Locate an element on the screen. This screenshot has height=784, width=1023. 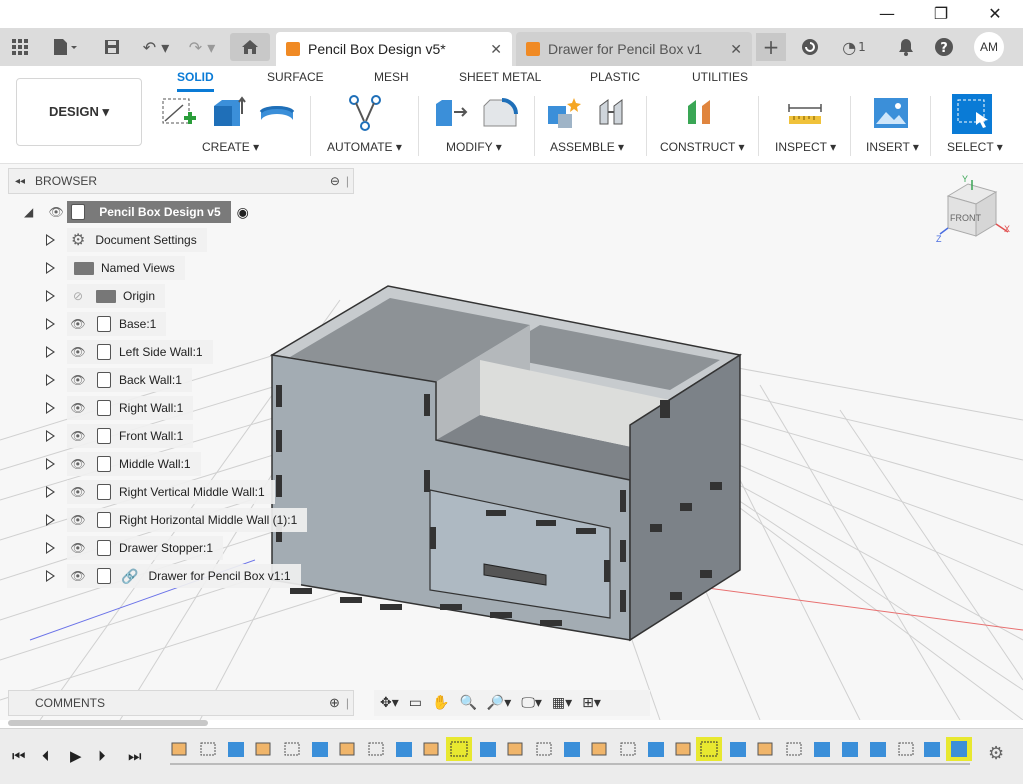
timeline-selected-extrude-icon is located at coordinates (959, 749).